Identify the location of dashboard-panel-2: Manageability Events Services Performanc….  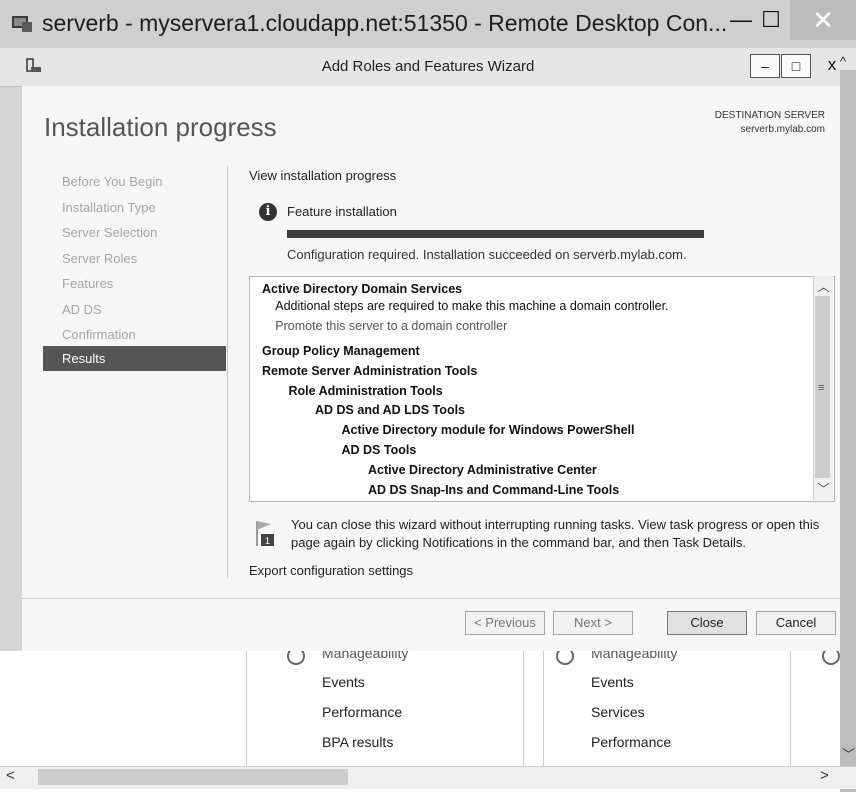
(667, 705).